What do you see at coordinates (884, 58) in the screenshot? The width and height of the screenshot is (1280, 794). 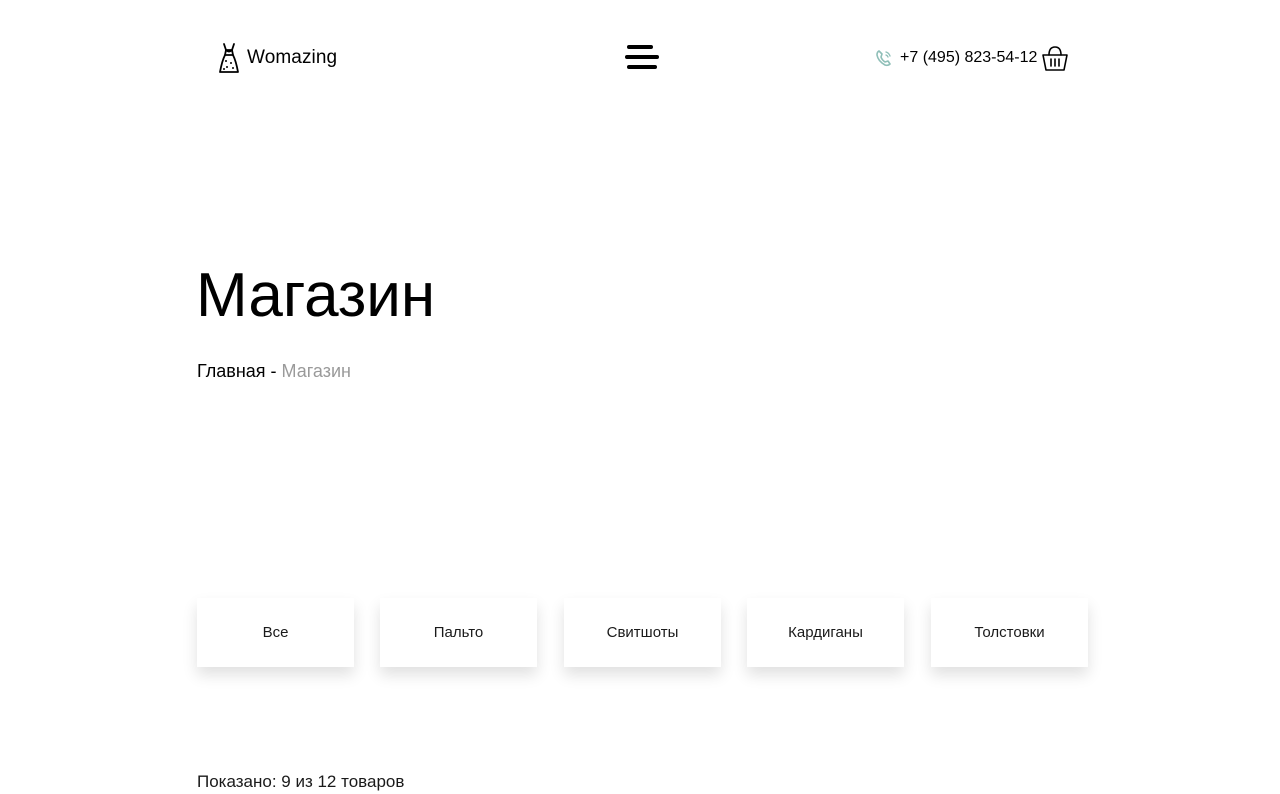 I see `phone-icon` at bounding box center [884, 58].